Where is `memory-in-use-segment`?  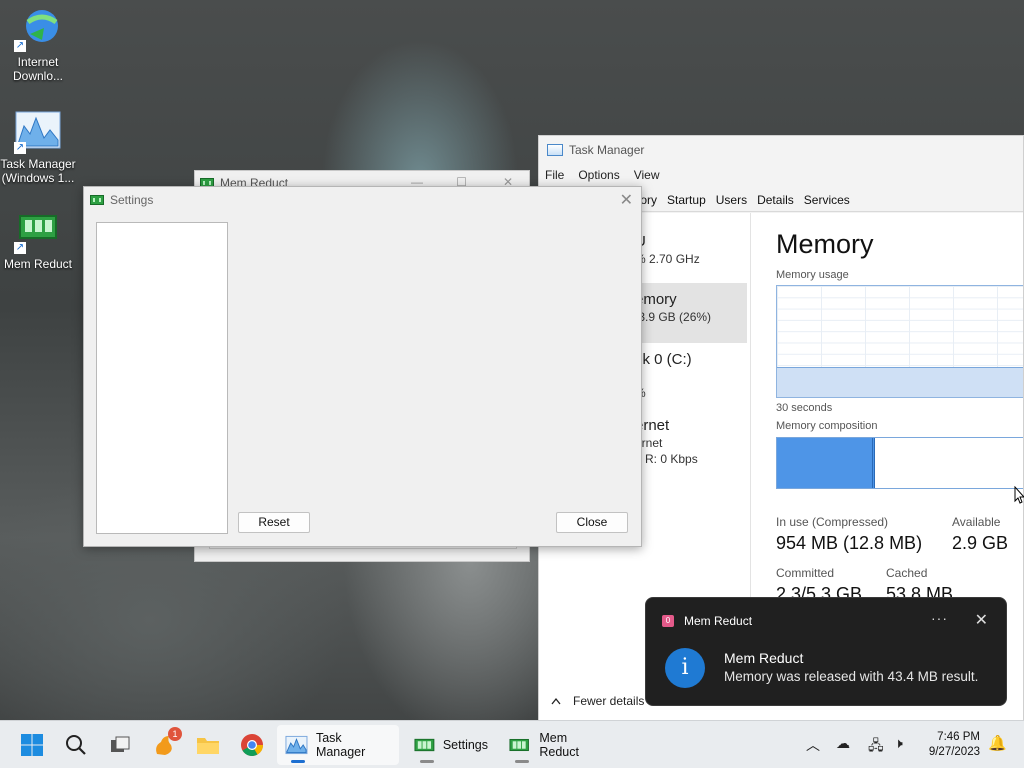 memory-in-use-segment is located at coordinates (826, 463).